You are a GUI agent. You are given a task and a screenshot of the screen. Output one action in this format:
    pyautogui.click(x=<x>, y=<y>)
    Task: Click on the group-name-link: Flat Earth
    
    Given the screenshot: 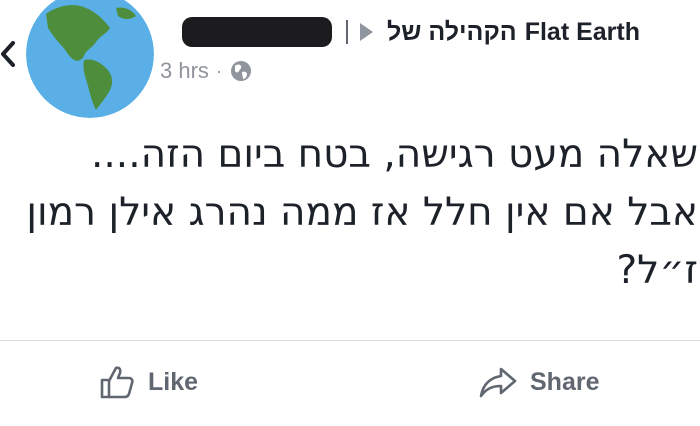 What is the action you would take?
    pyautogui.click(x=582, y=32)
    